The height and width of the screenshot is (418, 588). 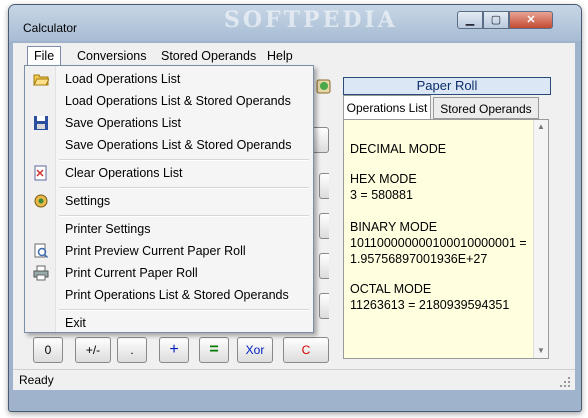 I want to click on menu-item-print-preview: Print Preview Current Paper Roll, so click(x=169, y=251).